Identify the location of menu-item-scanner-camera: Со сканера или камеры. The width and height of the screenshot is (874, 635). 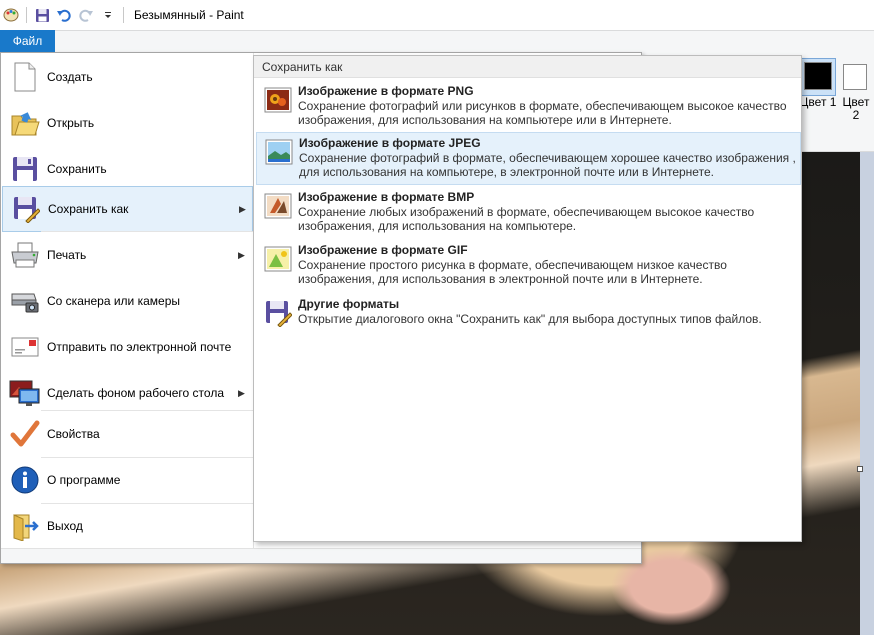
(127, 301).